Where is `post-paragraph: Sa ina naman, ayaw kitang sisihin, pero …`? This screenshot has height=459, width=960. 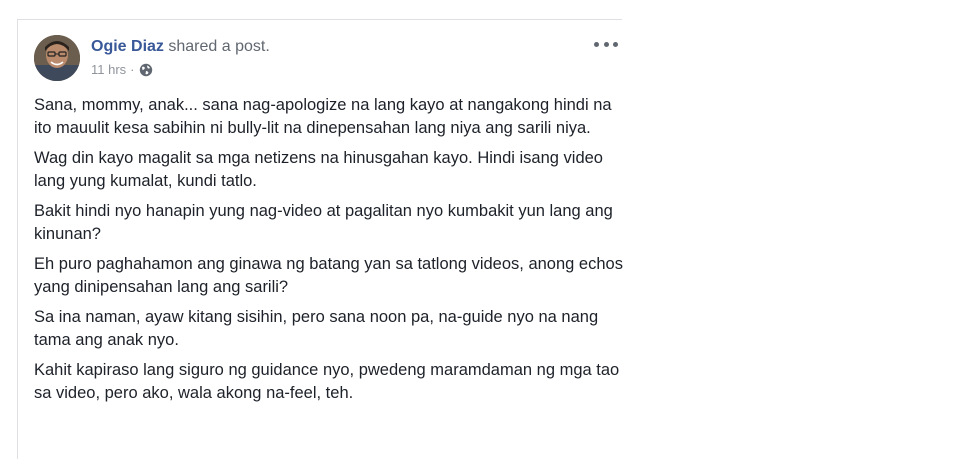 post-paragraph: Sa ina naman, ayaw kitang sisihin, pero … is located at coordinates (316, 328).